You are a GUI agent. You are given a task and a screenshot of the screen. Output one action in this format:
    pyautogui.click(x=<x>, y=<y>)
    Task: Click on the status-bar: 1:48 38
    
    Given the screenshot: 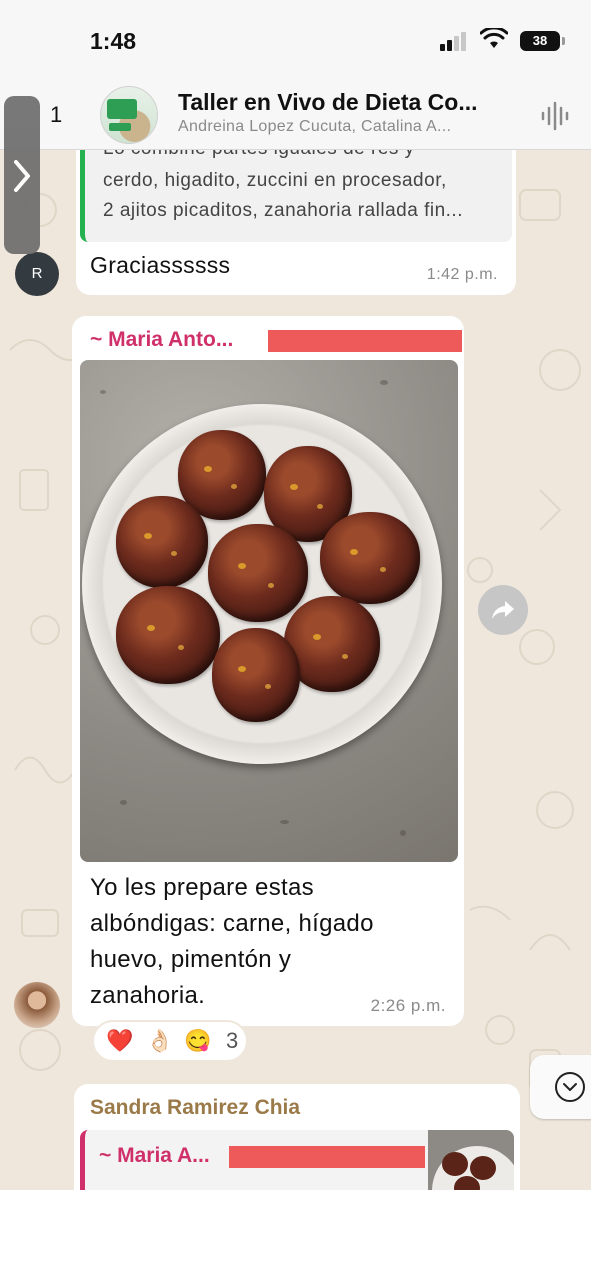 What is the action you would take?
    pyautogui.click(x=295, y=40)
    